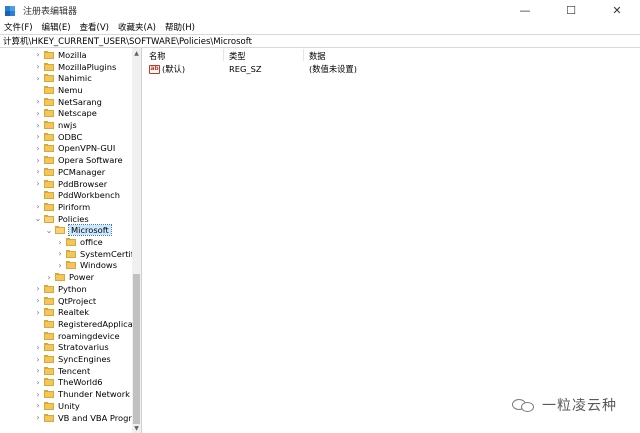  I want to click on scroll-thumb, so click(136, 349).